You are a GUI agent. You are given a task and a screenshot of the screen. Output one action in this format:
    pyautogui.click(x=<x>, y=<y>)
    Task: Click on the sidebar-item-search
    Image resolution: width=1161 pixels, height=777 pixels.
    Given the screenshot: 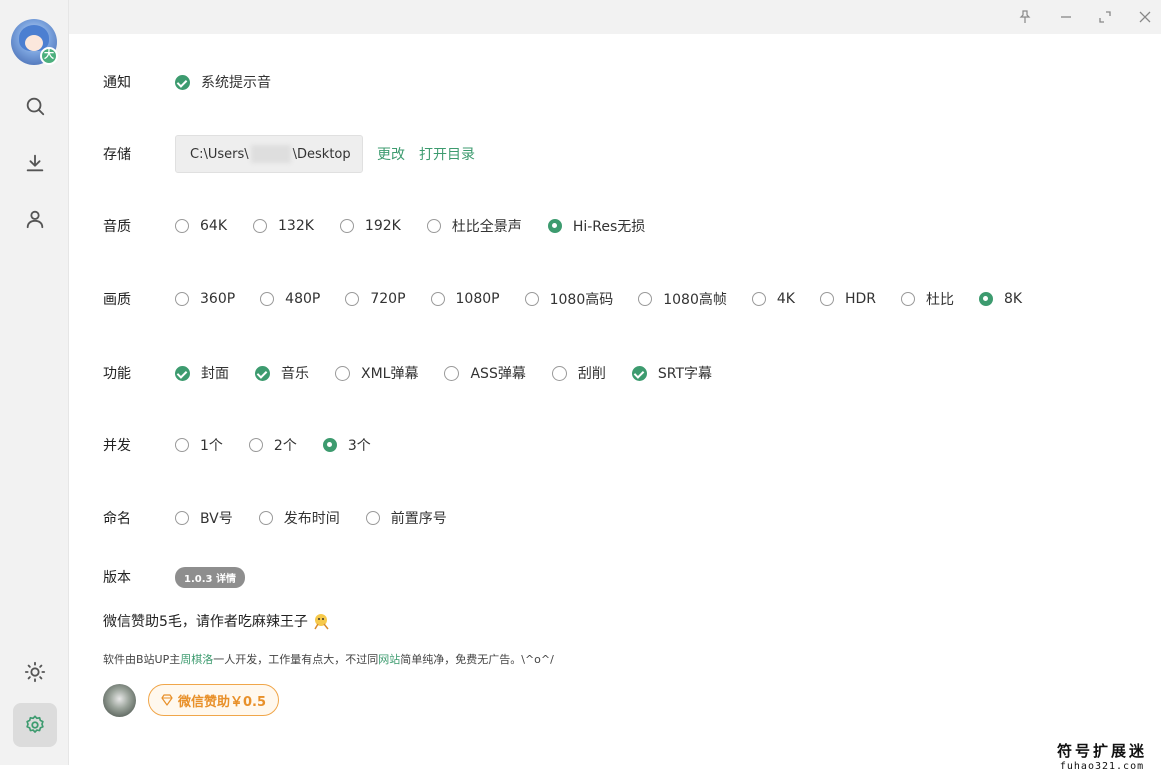 What is the action you would take?
    pyautogui.click(x=35, y=106)
    